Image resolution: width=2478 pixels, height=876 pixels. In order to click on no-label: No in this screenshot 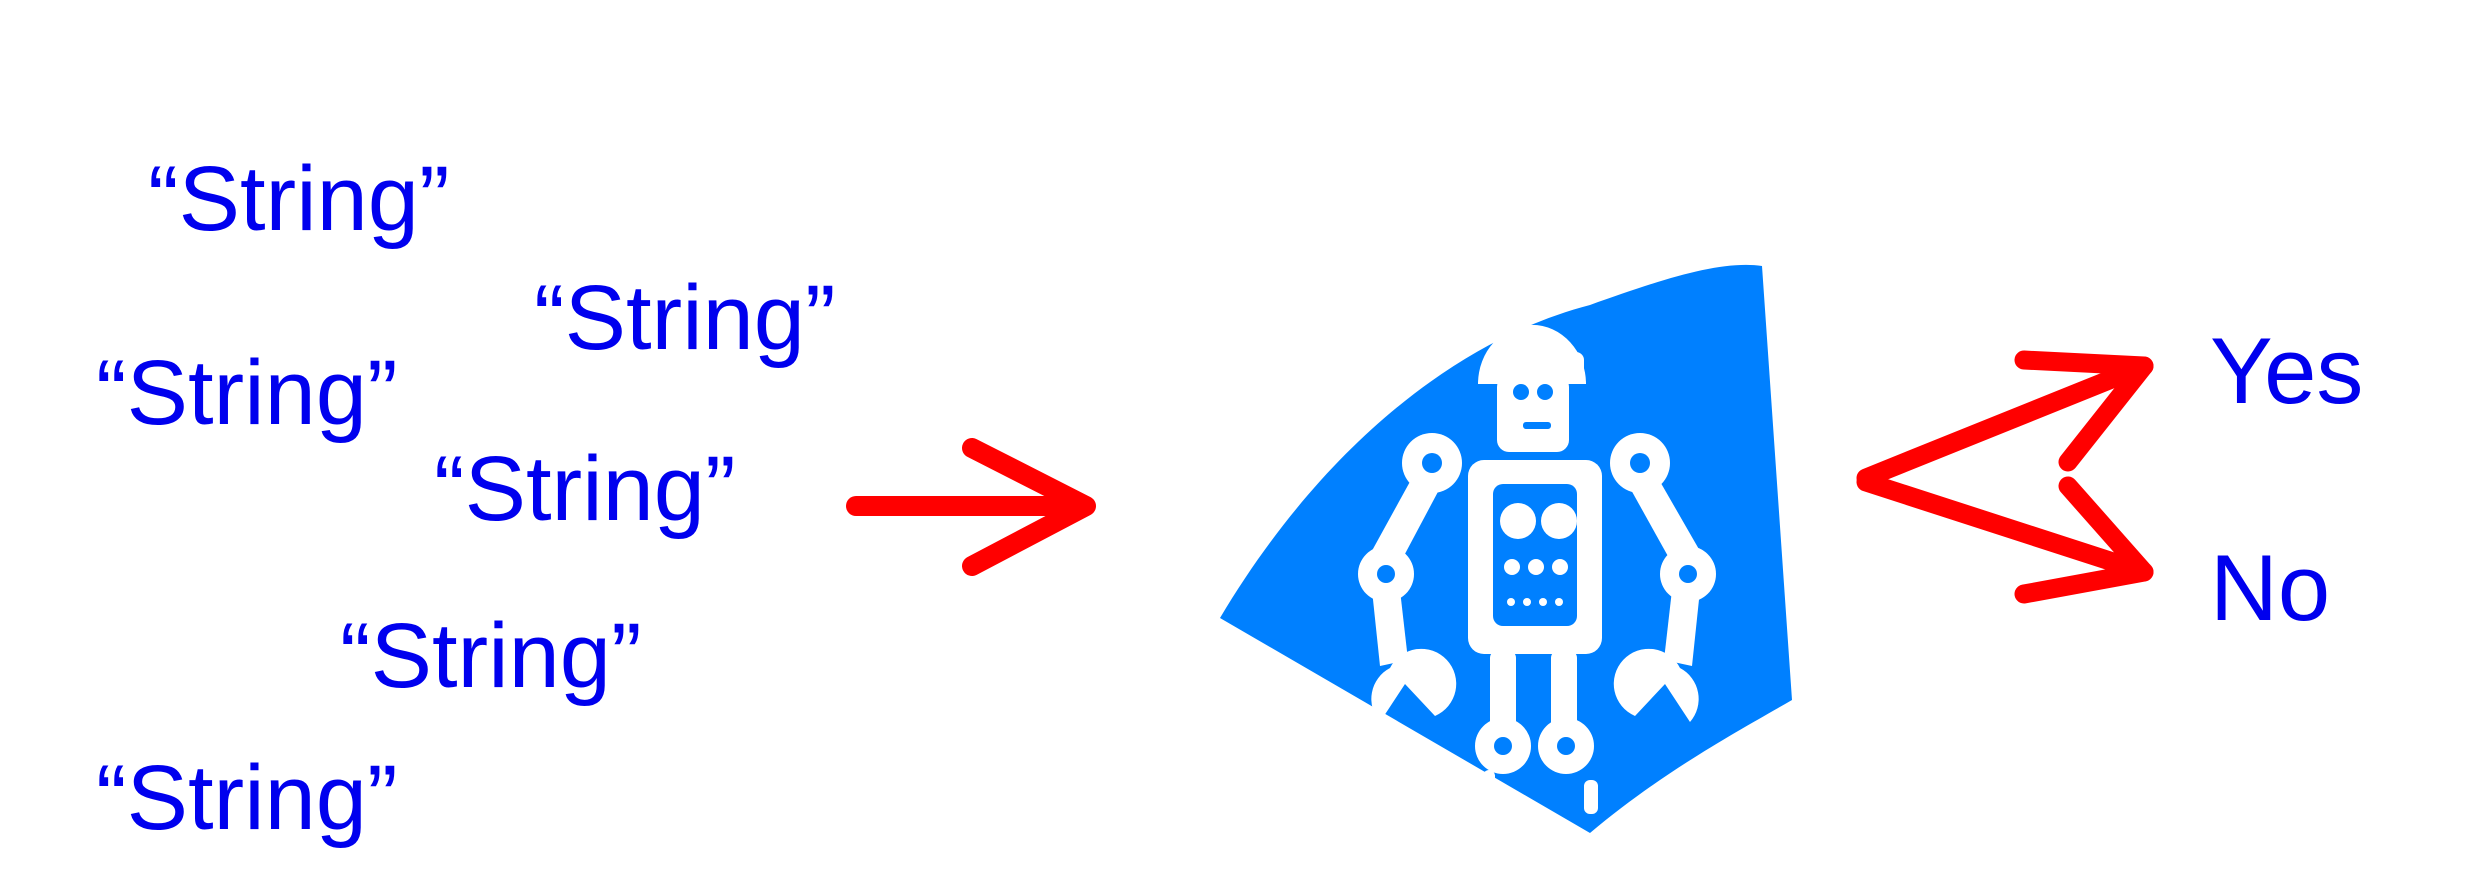, I will do `click(2270, 587)`.